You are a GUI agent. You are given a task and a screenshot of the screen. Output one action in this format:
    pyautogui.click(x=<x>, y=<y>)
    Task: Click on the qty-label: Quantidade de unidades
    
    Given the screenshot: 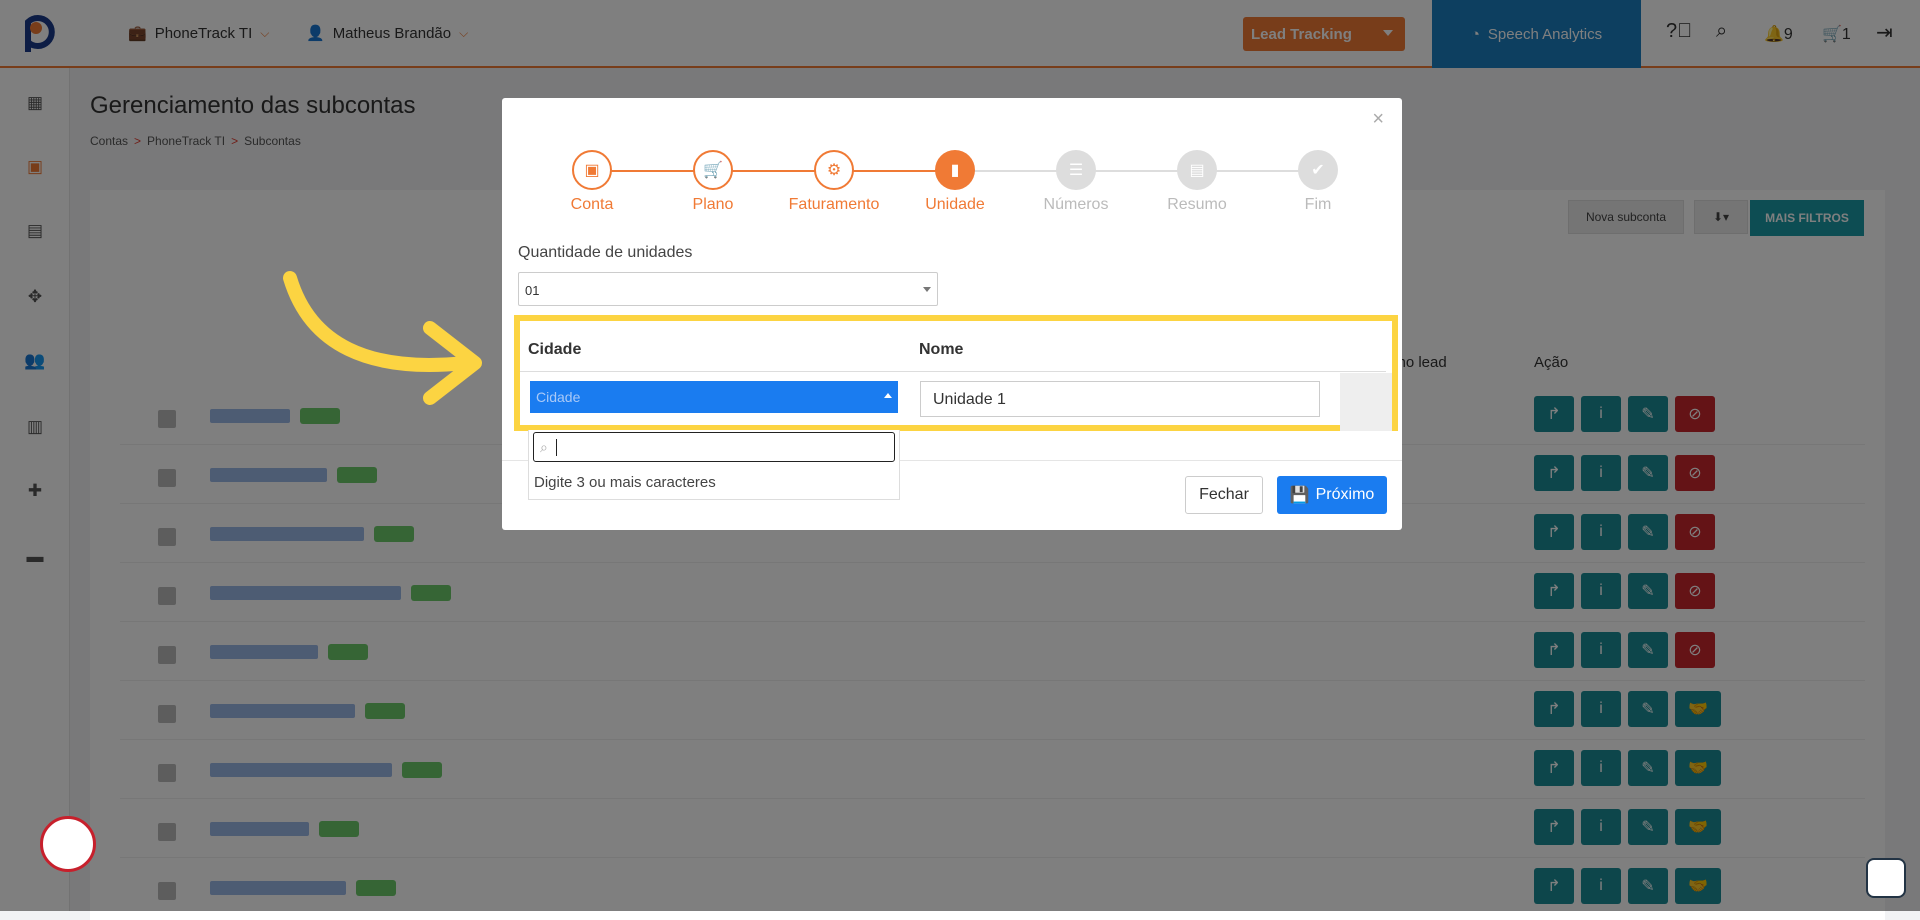 What is the action you would take?
    pyautogui.click(x=605, y=252)
    